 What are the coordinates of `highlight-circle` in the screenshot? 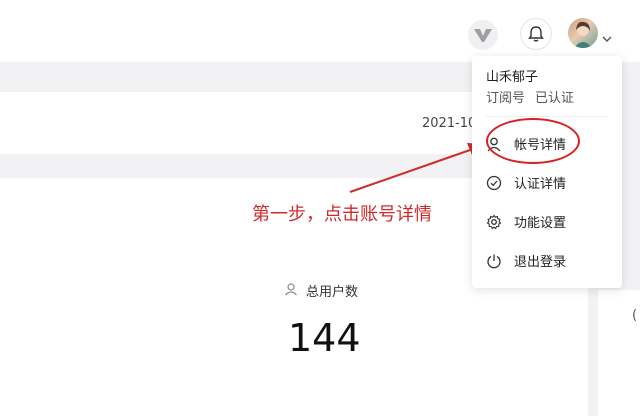 It's located at (533, 141).